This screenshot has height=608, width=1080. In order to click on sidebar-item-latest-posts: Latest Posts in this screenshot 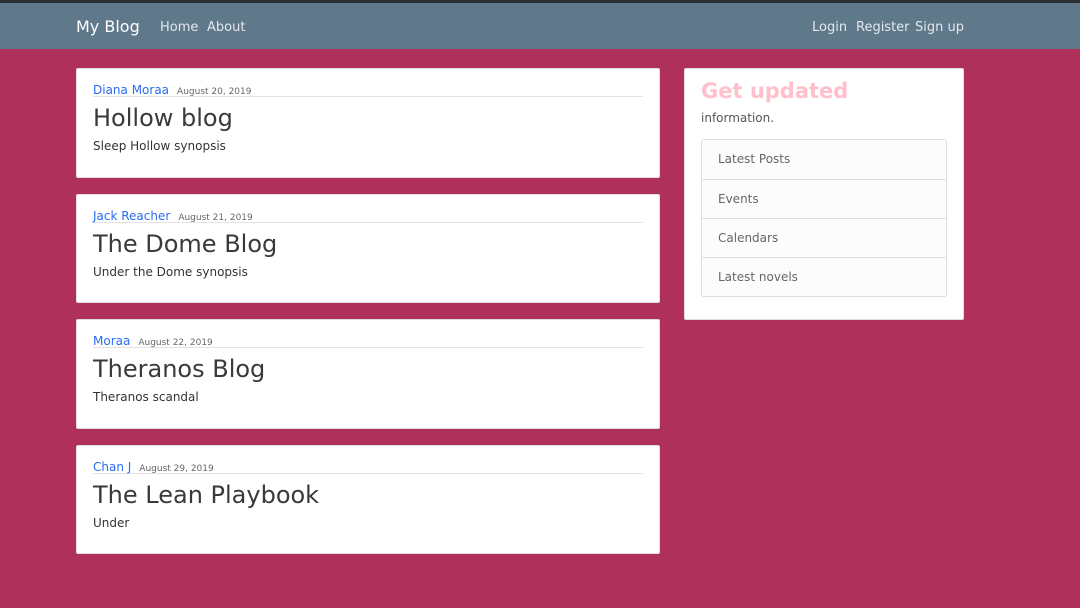, I will do `click(824, 159)`.